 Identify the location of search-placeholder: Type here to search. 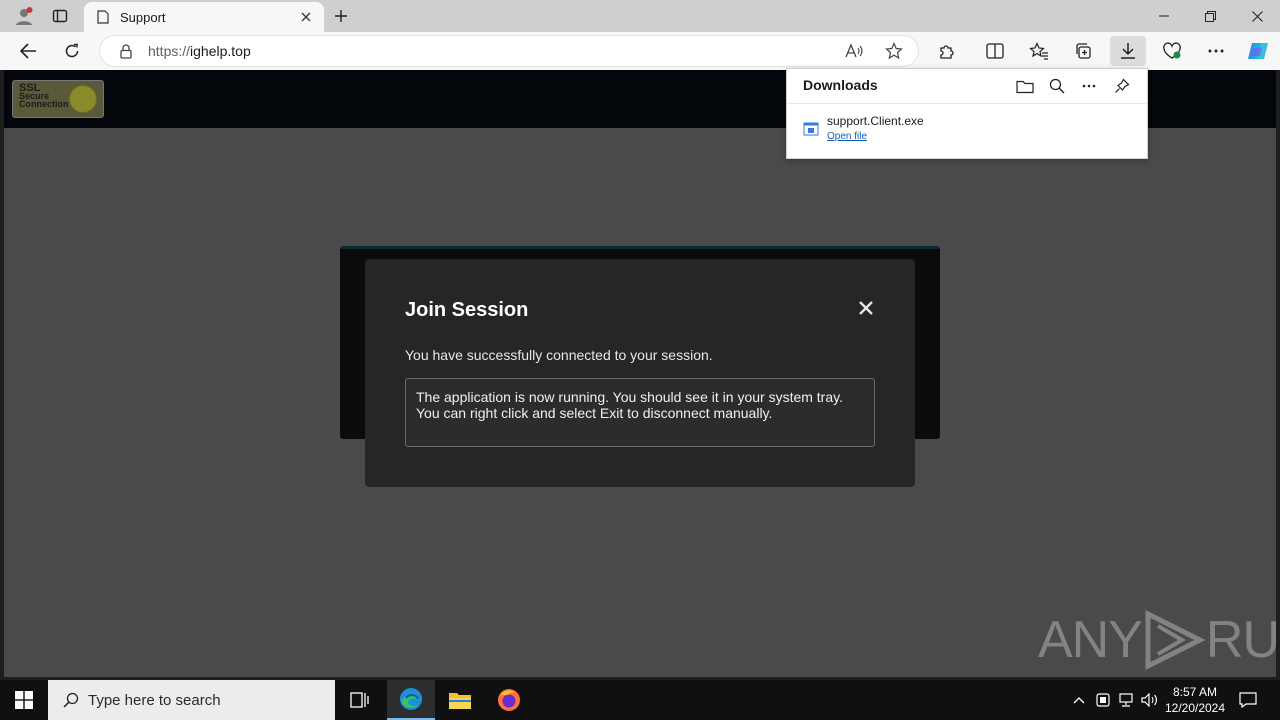
(154, 700).